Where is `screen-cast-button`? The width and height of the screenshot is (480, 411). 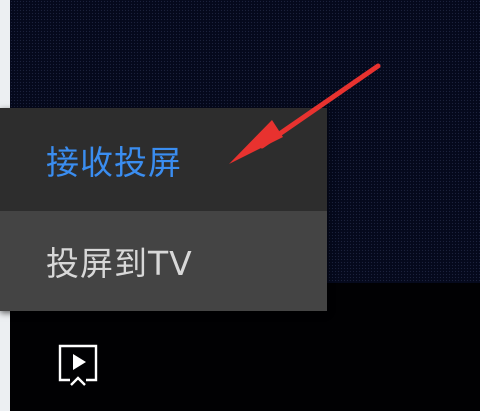
screen-cast-button is located at coordinates (78, 364).